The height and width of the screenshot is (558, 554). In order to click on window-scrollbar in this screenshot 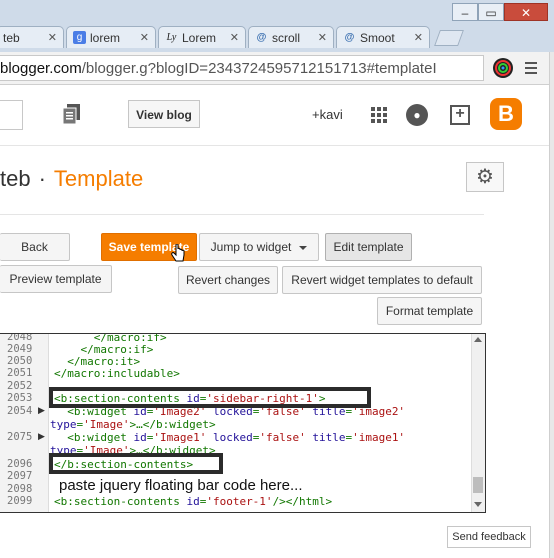, I will do `click(551, 305)`.